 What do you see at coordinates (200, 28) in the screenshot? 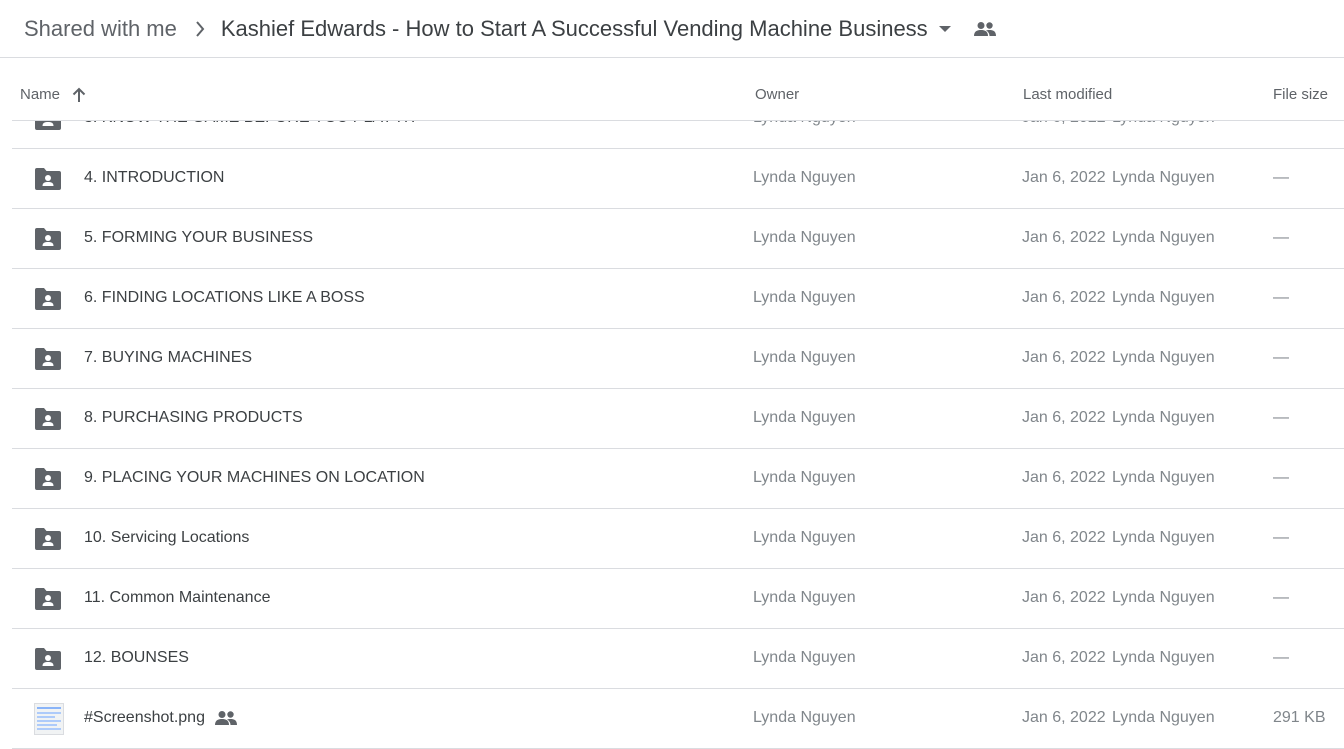
I see `chevron-right-icon` at bounding box center [200, 28].